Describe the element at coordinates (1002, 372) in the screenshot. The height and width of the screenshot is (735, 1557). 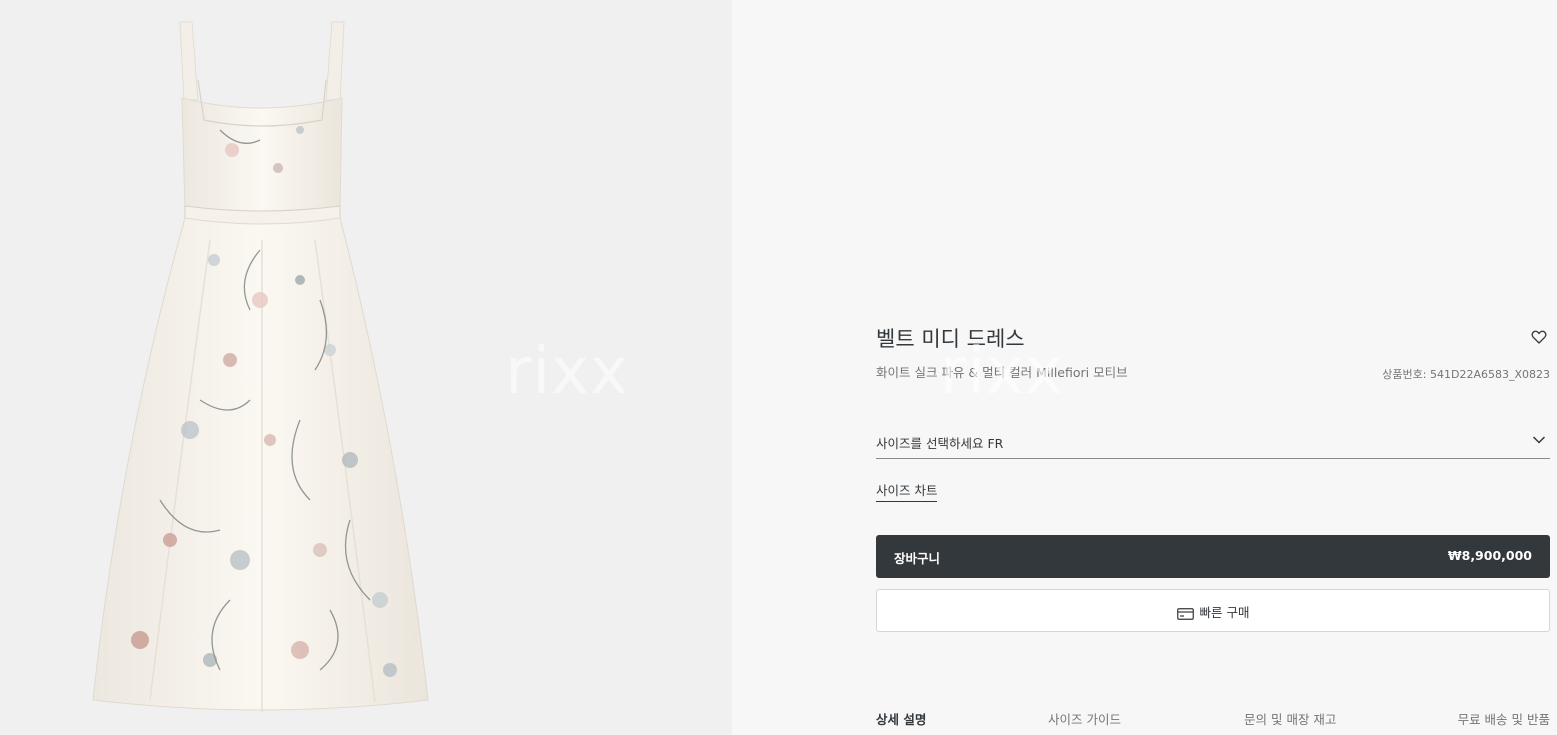
I see `overlay-watermark: rixx` at that location.